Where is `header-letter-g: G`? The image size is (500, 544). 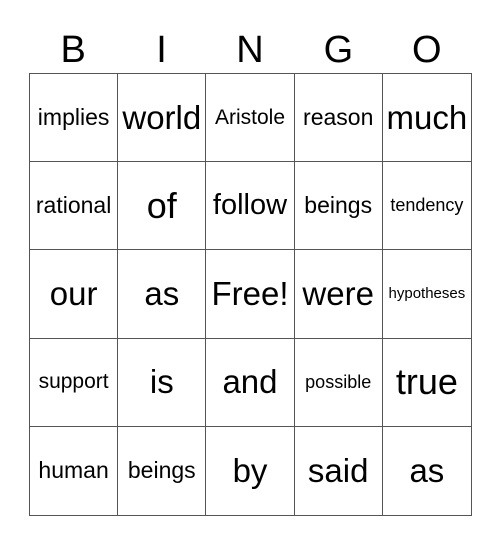 header-letter-g: G is located at coordinates (338, 50).